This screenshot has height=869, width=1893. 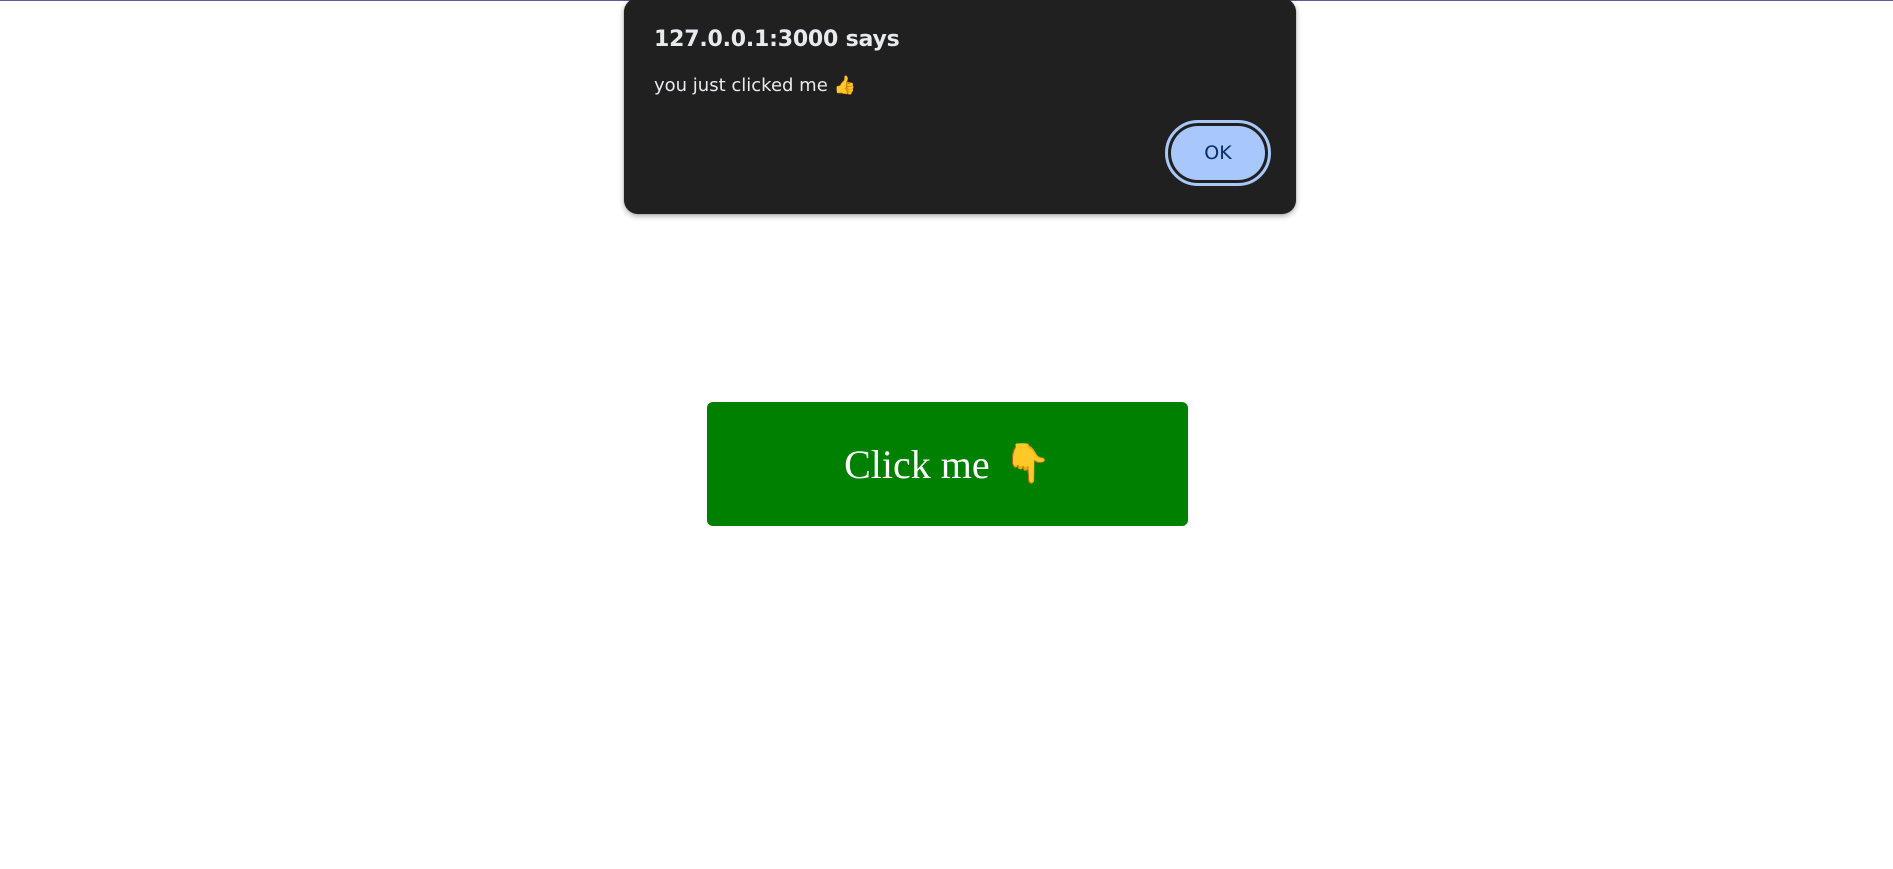 What do you see at coordinates (741, 85) in the screenshot?
I see `alert-message-text: you just clicked me` at bounding box center [741, 85].